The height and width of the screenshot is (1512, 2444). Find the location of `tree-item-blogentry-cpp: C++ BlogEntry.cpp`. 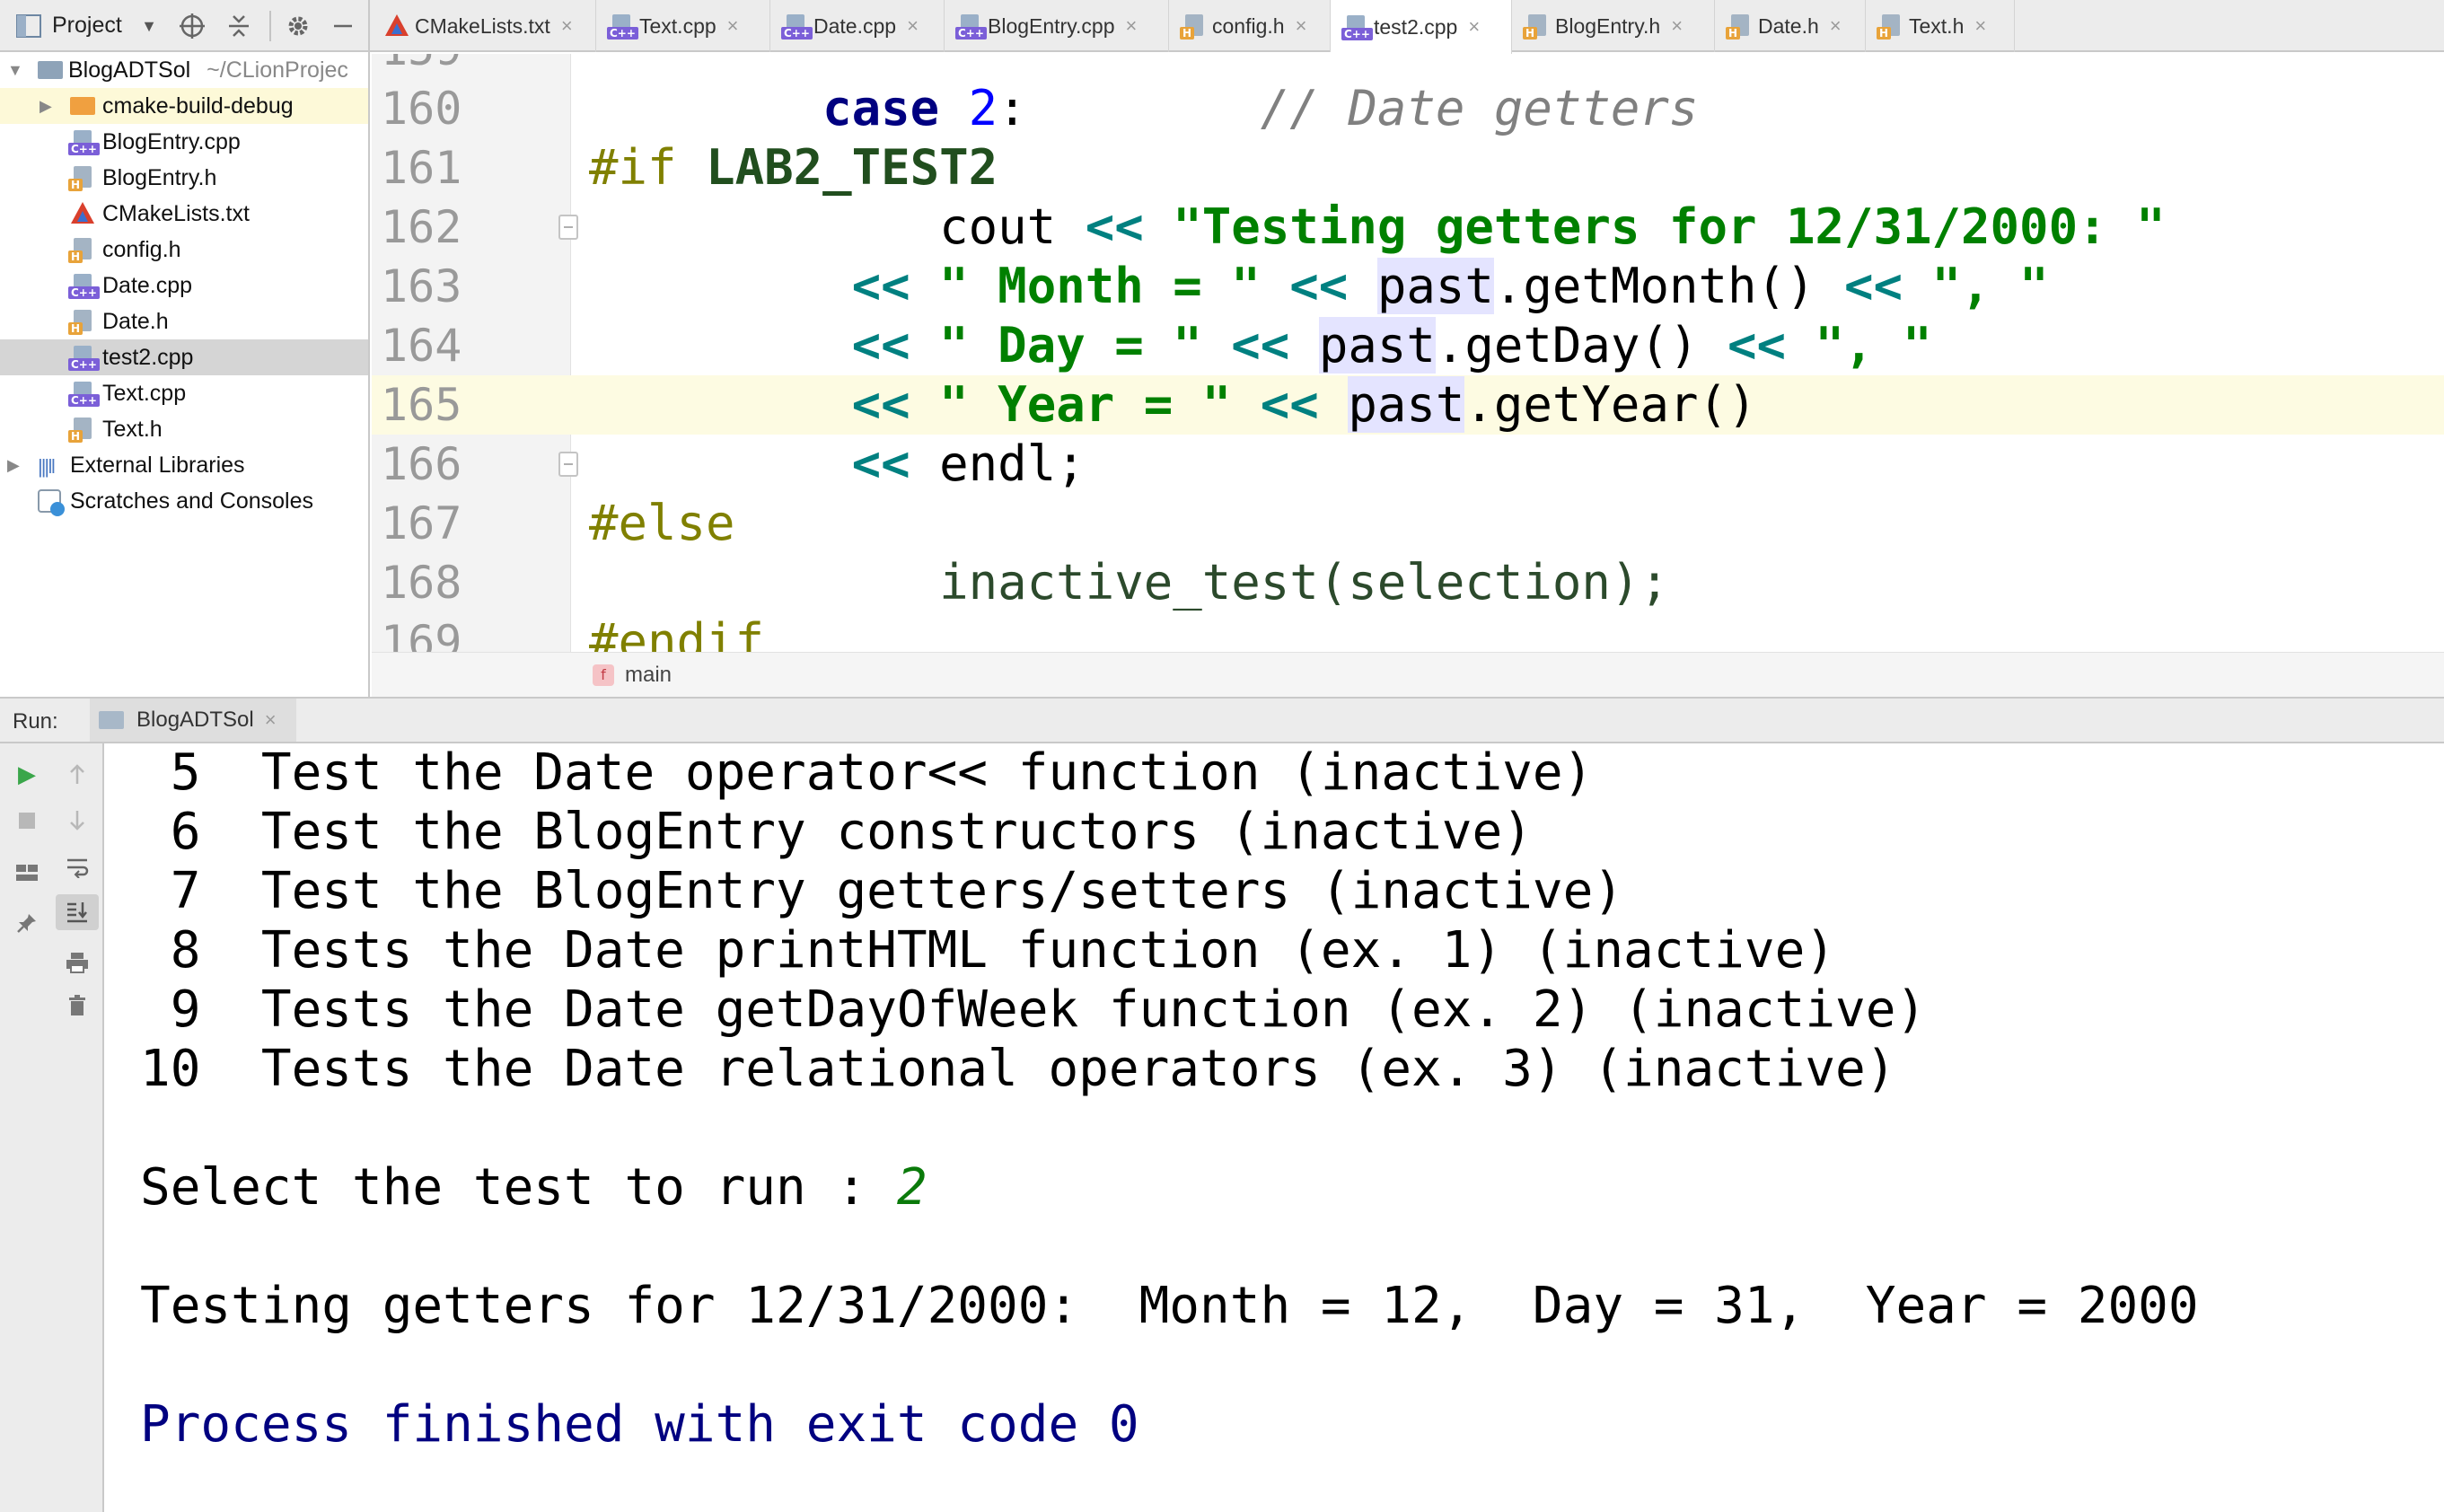

tree-item-blogentry-cpp: C++ BlogEntry.cpp is located at coordinates (184, 142).